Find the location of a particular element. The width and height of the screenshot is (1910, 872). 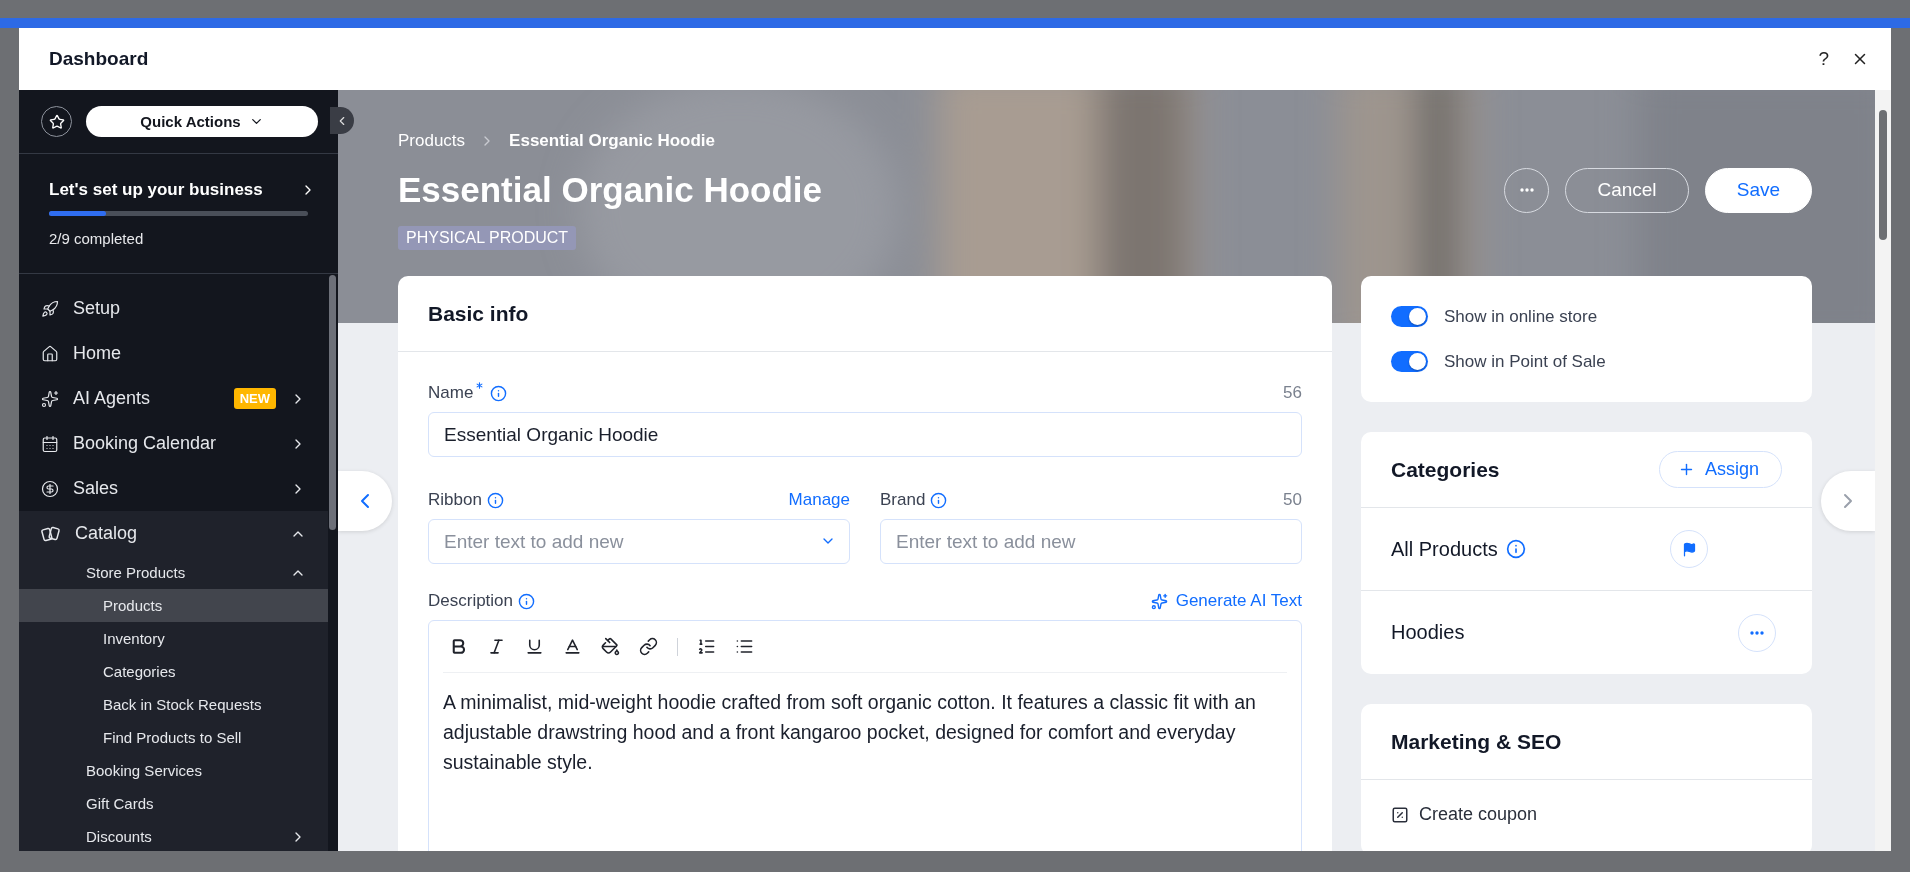

rocket-icon is located at coordinates (50, 308).